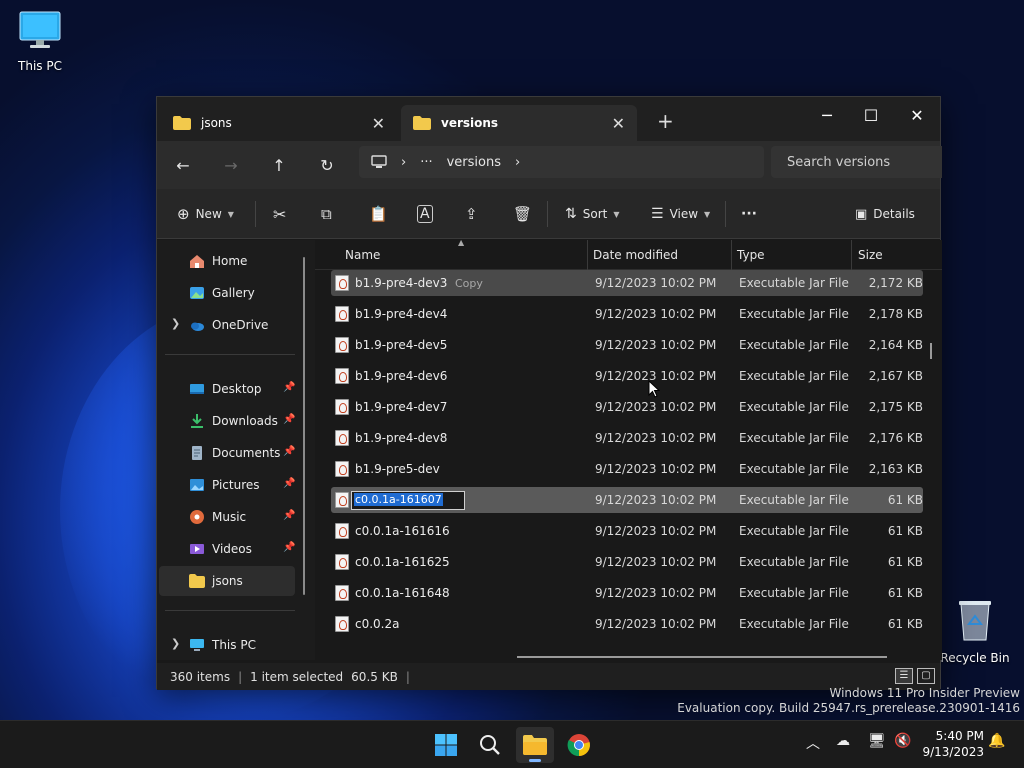  Describe the element at coordinates (959, 736) in the screenshot. I see `clock-time: 5:40 PM` at that location.